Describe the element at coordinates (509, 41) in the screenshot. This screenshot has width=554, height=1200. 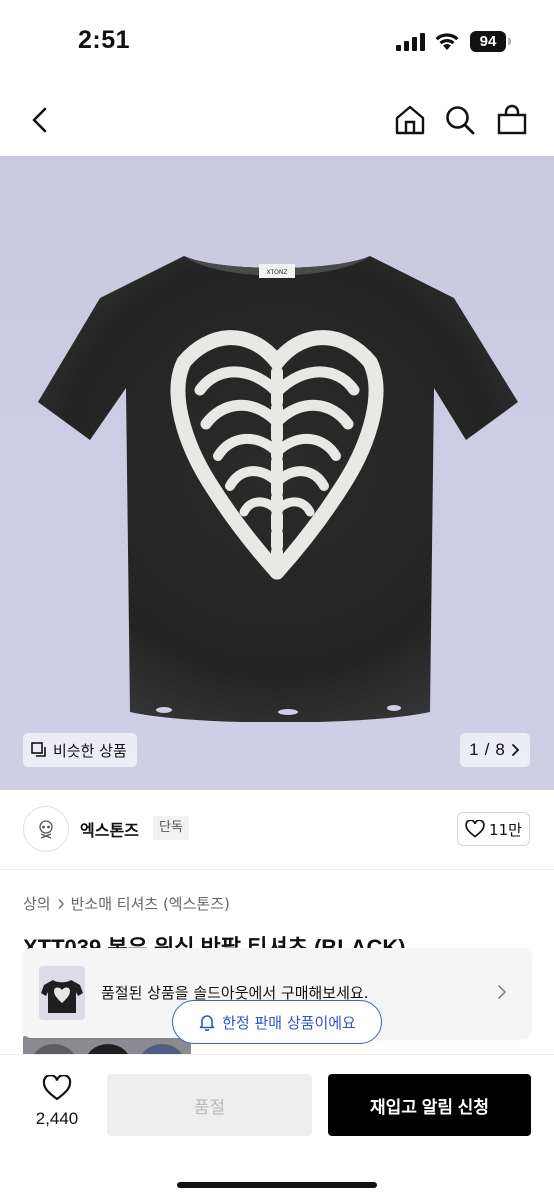
I see `battery-tip` at that location.